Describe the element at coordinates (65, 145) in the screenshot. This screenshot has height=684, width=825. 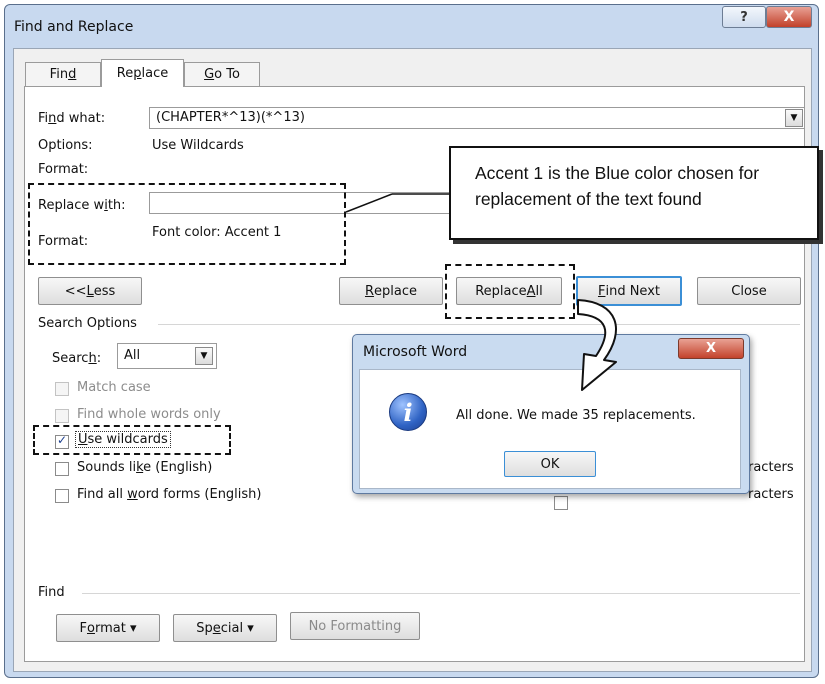
I see `options-label: Options:` at that location.